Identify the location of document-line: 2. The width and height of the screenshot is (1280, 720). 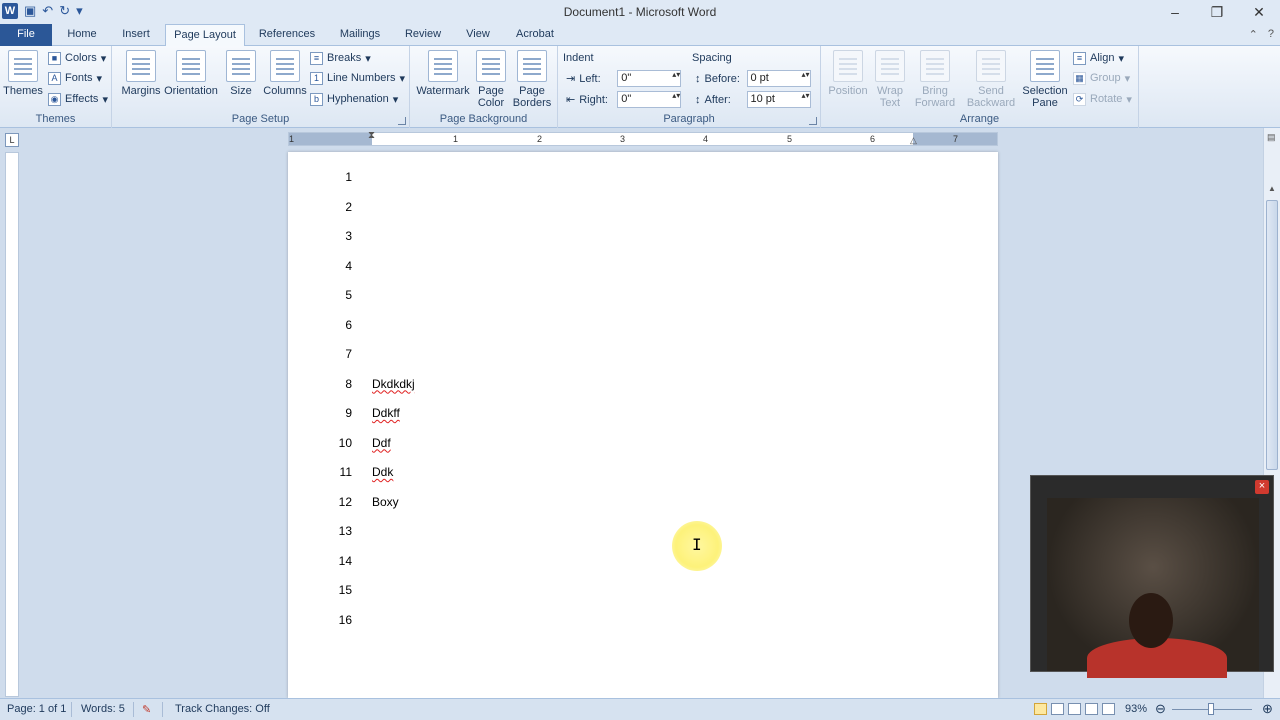
(643, 210).